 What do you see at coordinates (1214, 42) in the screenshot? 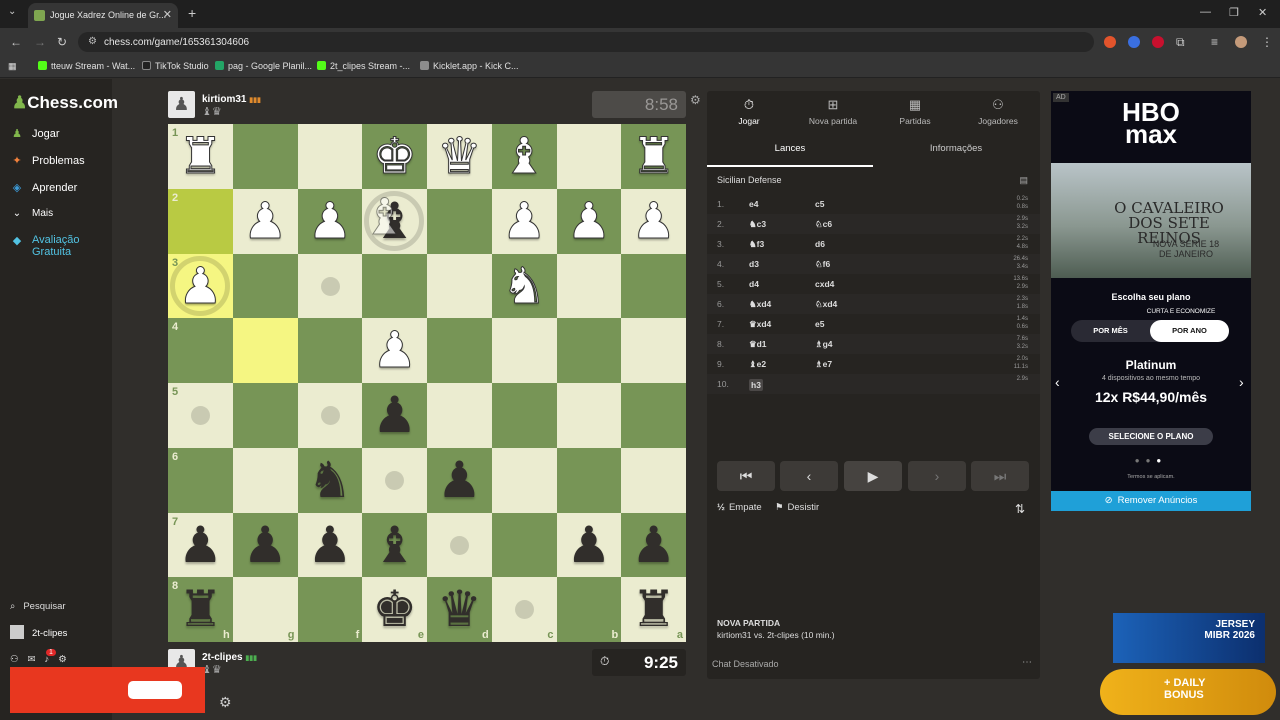
I see `reading-list-icon: ≡` at bounding box center [1214, 42].